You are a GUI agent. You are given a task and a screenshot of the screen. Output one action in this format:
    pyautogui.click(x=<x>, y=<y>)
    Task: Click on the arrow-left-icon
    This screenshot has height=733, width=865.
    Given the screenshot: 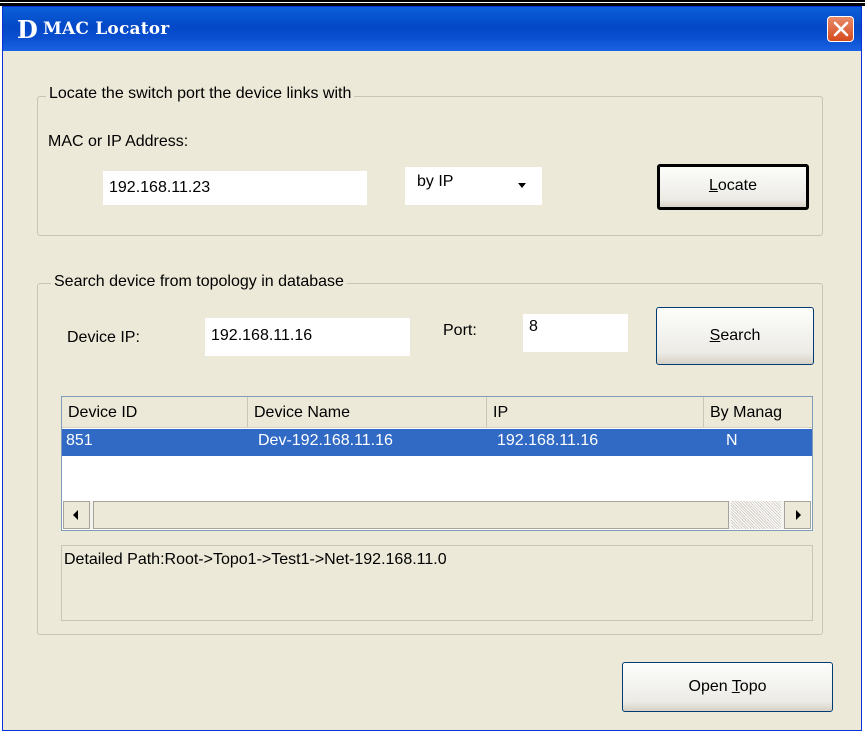 What is the action you would take?
    pyautogui.click(x=75, y=515)
    